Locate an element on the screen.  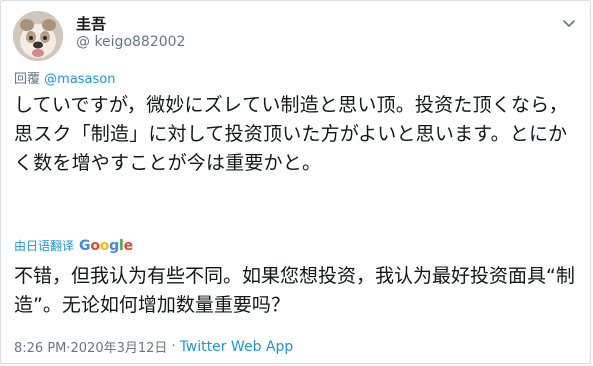
translate-link: 由日语翻译 is located at coordinates (44, 245).